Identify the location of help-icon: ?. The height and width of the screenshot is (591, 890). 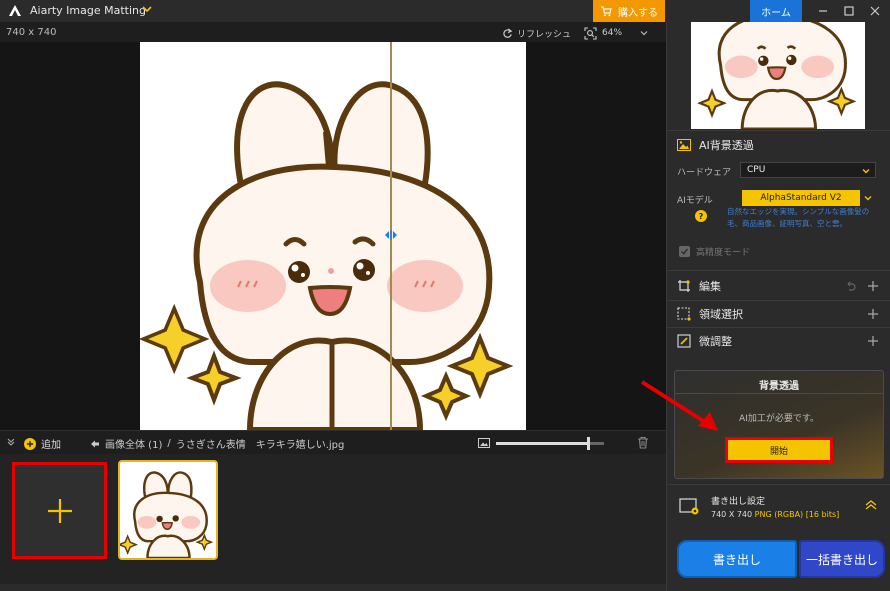
(701, 216).